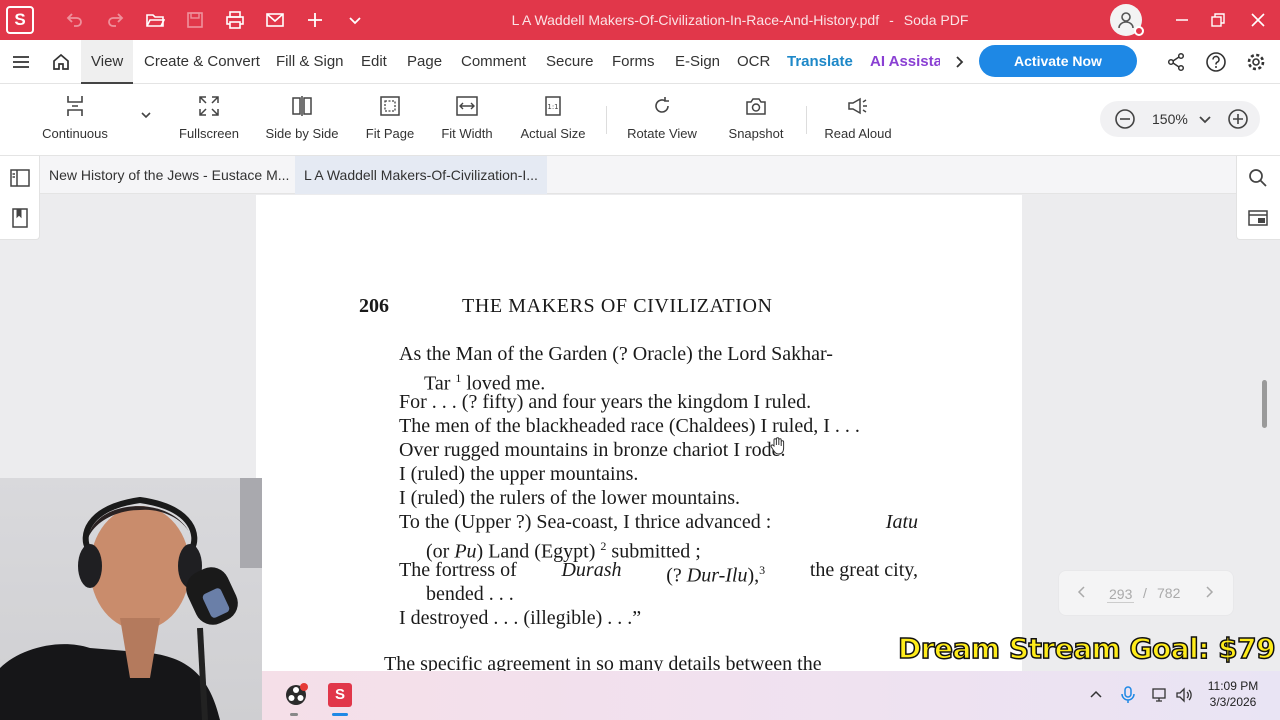 Image resolution: width=1280 pixels, height=720 pixels. What do you see at coordinates (75, 133) in the screenshot?
I see `continuous-label: Continuous` at bounding box center [75, 133].